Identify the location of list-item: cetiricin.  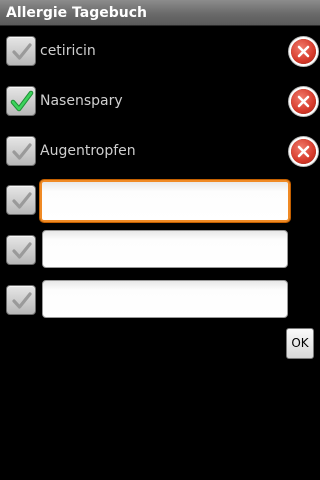
(160, 51).